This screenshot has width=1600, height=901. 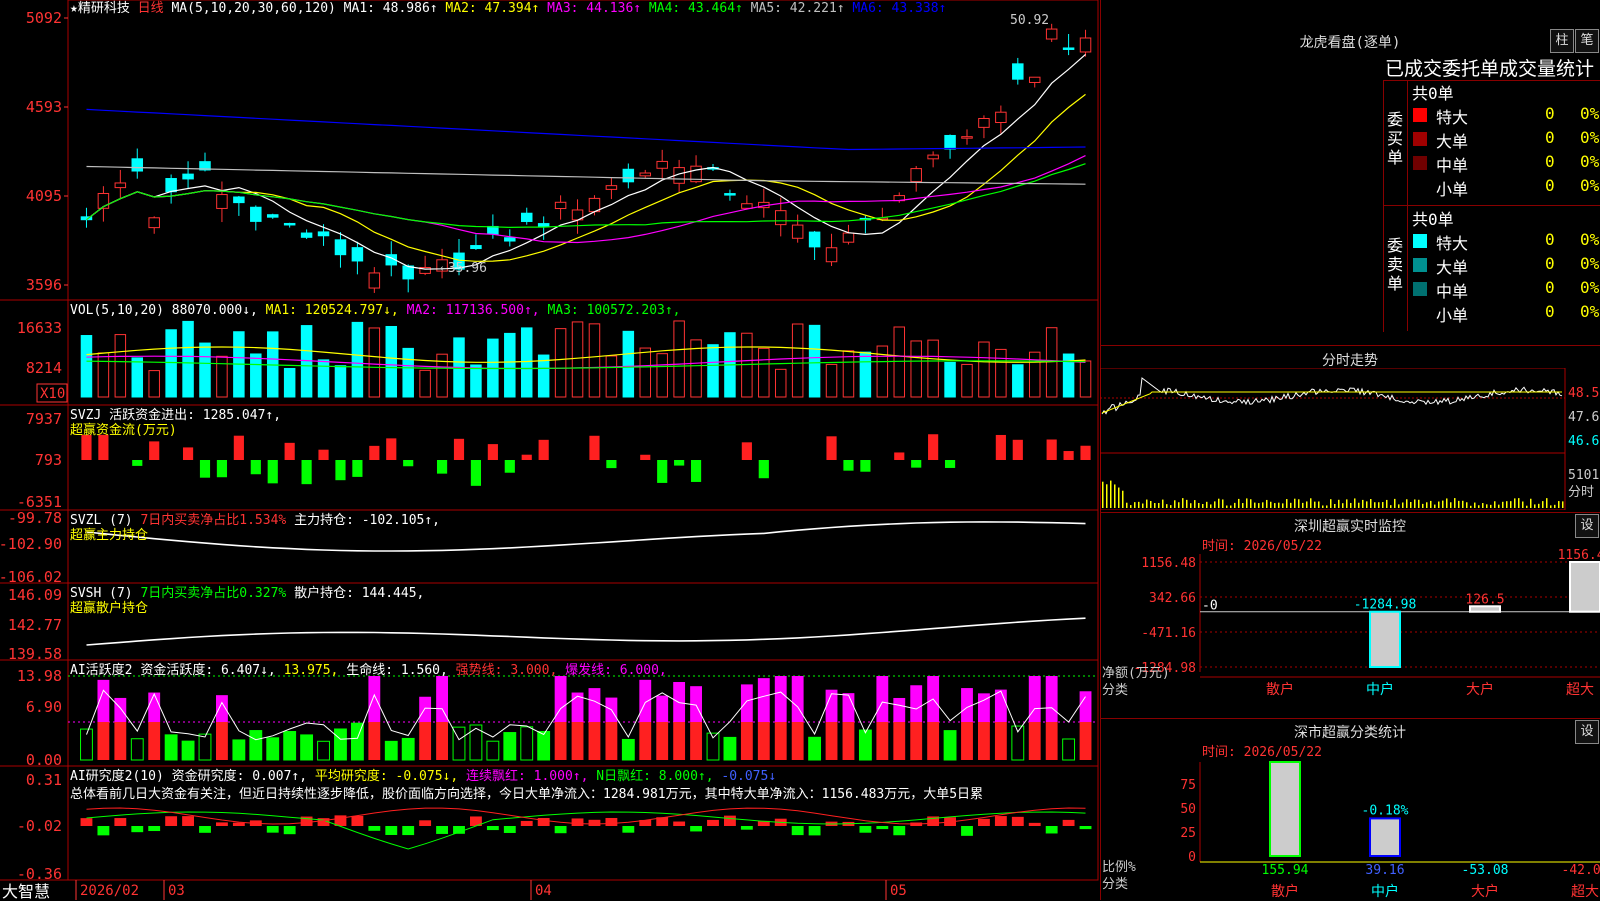 What do you see at coordinates (52, 394) in the screenshot?
I see `vol-unit-label: X10` at bounding box center [52, 394].